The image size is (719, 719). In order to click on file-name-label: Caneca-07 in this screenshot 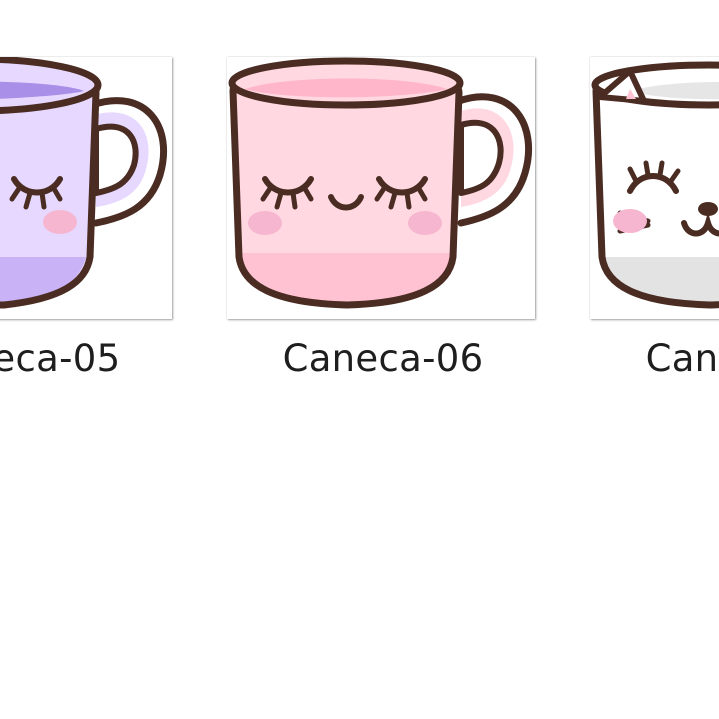, I will do `click(682, 358)`.